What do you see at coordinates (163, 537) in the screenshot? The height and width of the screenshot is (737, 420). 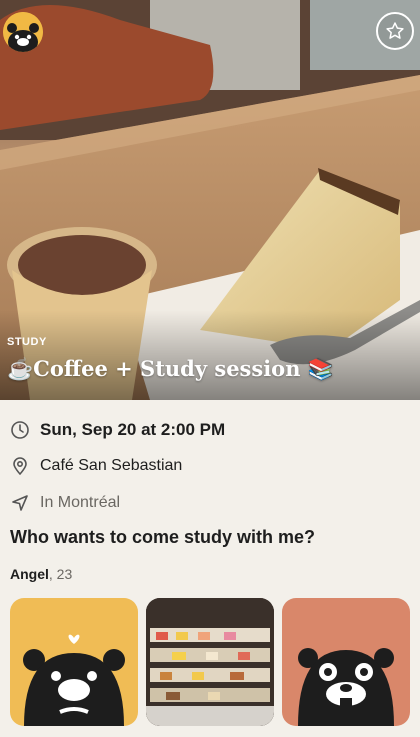 I see `event-question: Who wants to come study with me?` at bounding box center [163, 537].